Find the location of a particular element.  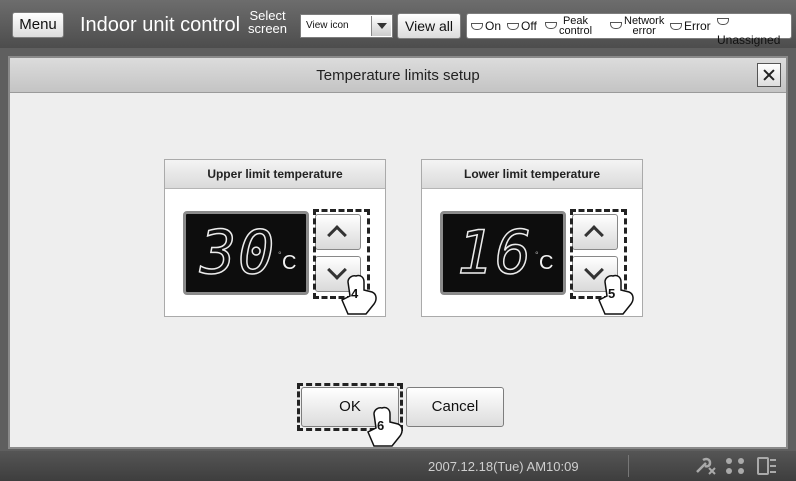

network-icon is located at coordinates (735, 466).